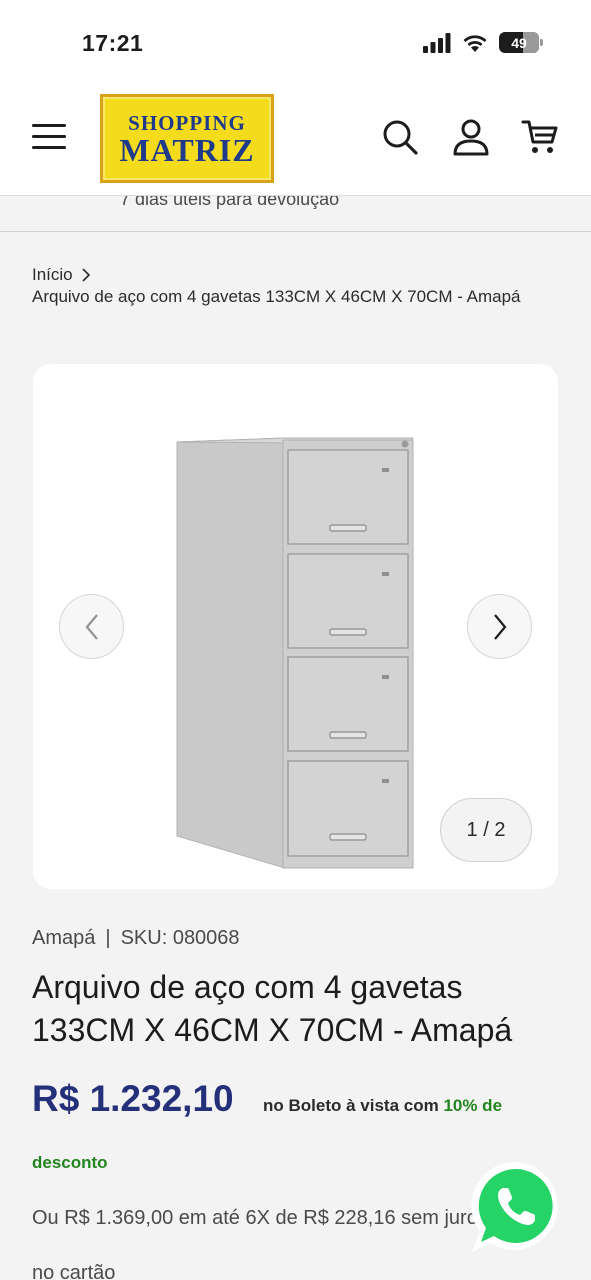 This screenshot has height=1280, width=591. Describe the element at coordinates (475, 43) in the screenshot. I see `wifi-icon` at that location.